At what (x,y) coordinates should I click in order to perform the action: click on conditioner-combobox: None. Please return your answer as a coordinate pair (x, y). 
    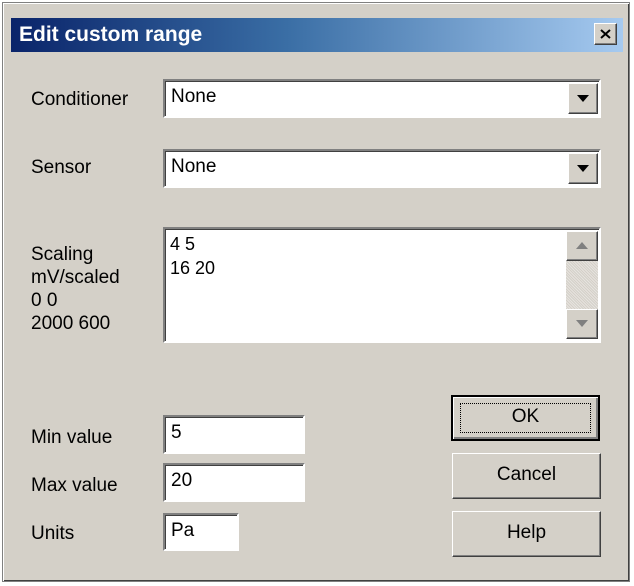
    Looking at the image, I should click on (382, 98).